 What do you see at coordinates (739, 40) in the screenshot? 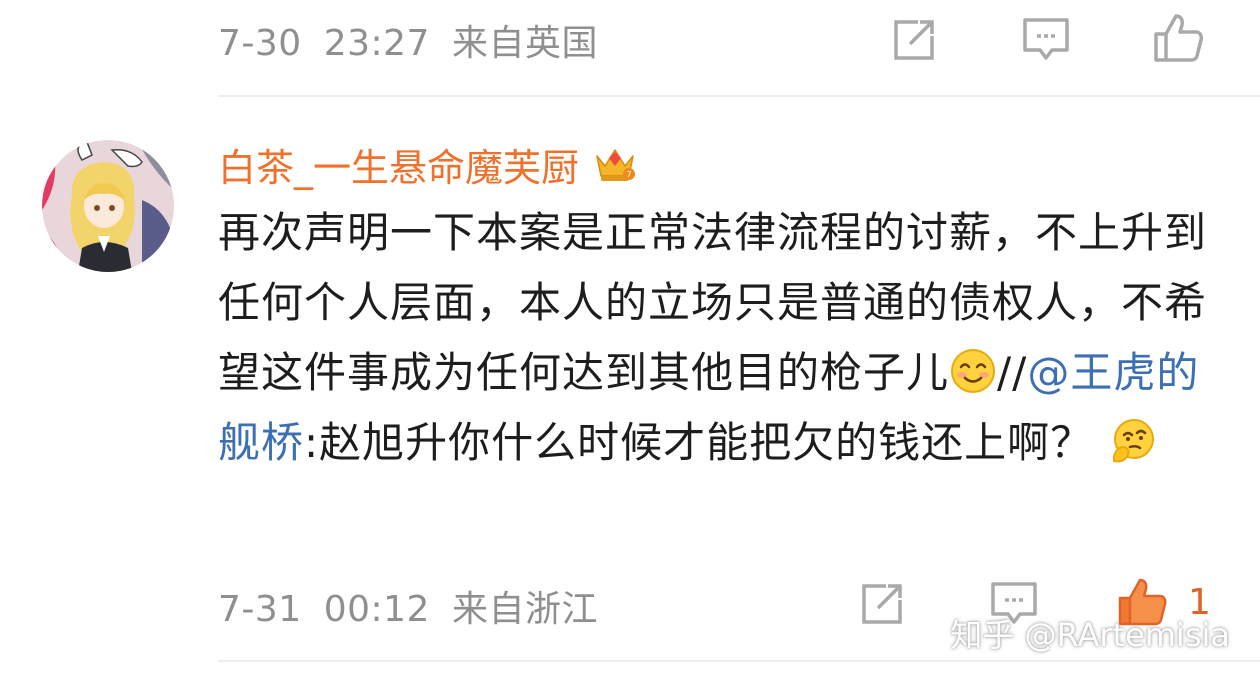
I see `prev-comment-meta: 7-30 23:27 来自英国` at bounding box center [739, 40].